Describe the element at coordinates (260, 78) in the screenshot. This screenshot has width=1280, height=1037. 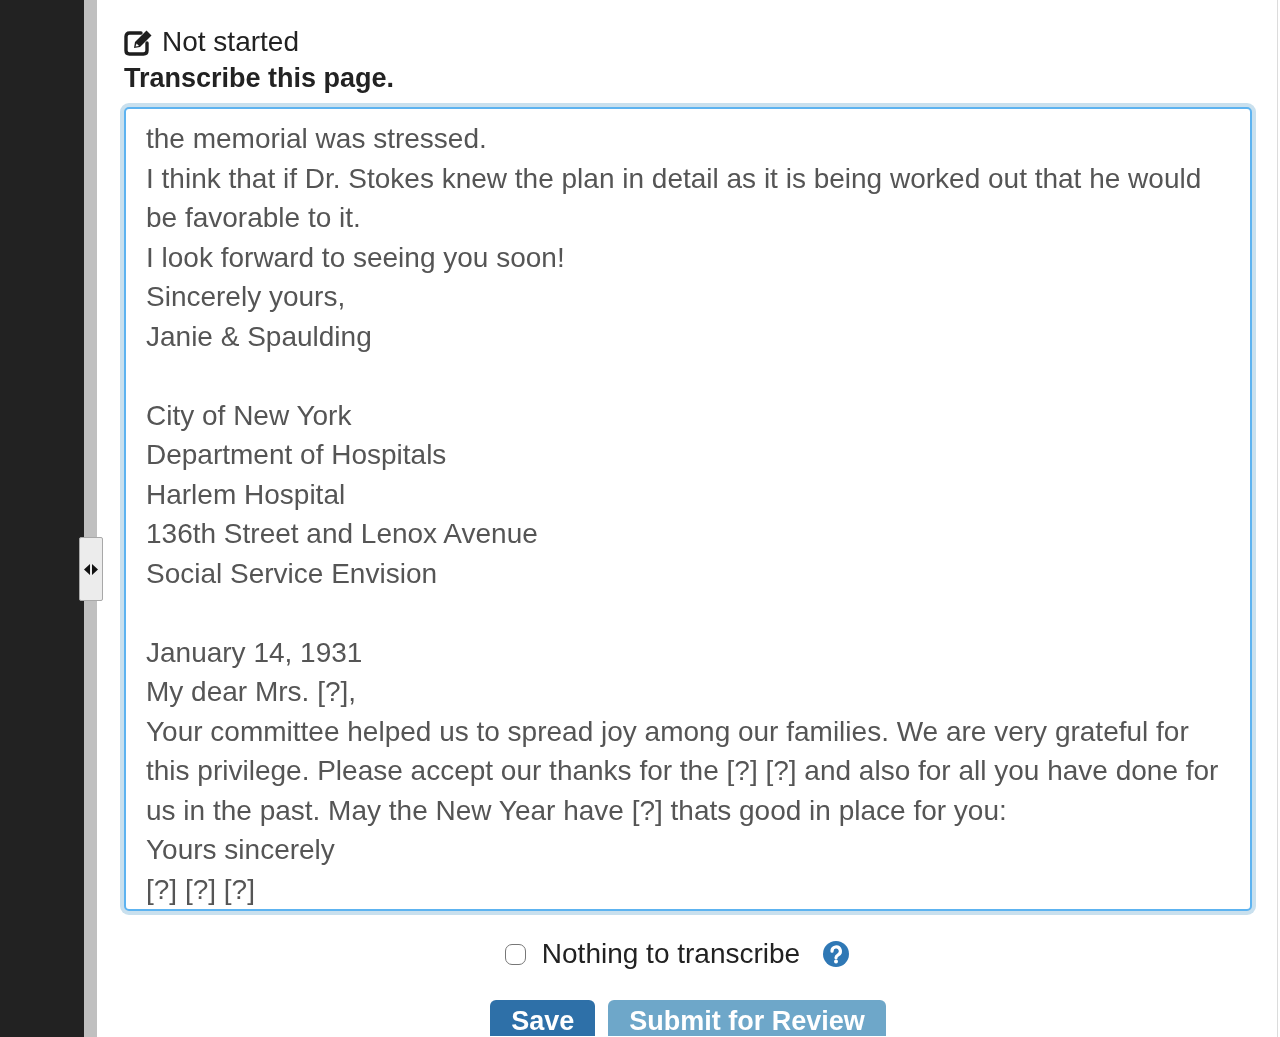
I see `instructions-heading: Transcribe this page.` at that location.